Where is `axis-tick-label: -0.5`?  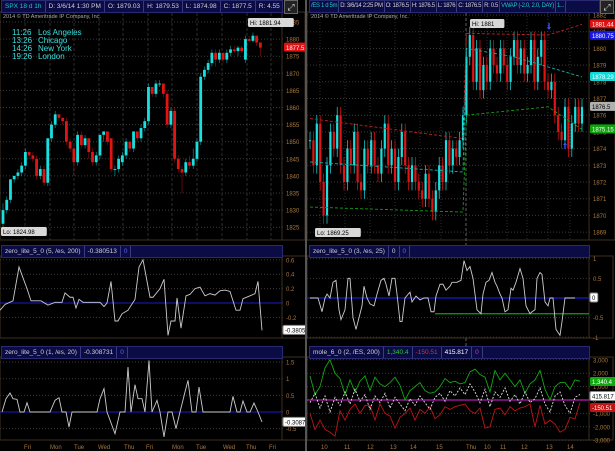
axis-tick-label: -0.5 is located at coordinates (598, 319).